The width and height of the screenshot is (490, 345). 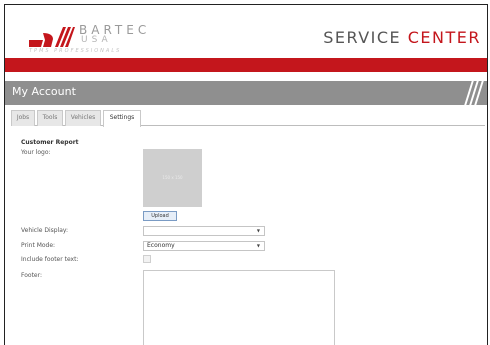 What do you see at coordinates (45, 230) in the screenshot?
I see `vehicle-display-label: Vehicle Display:` at bounding box center [45, 230].